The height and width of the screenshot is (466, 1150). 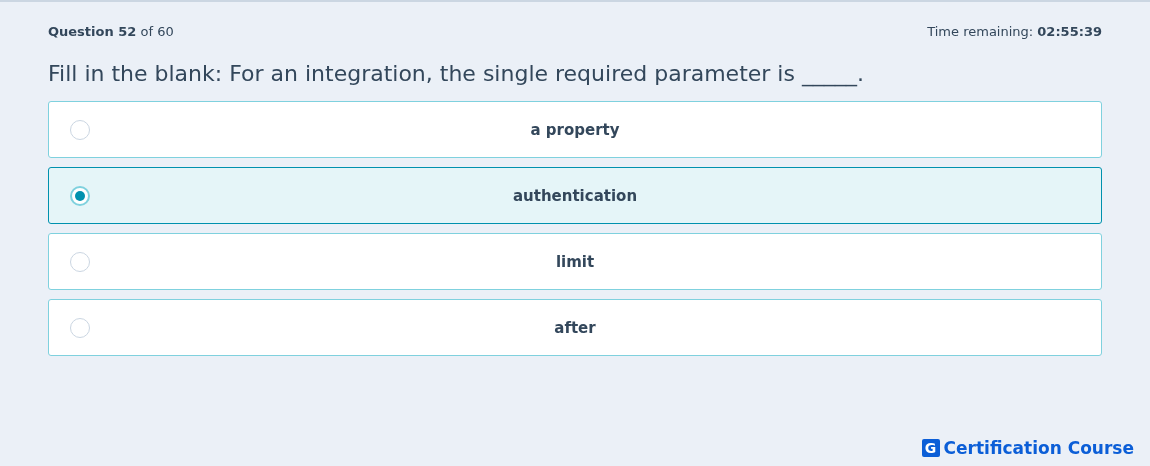 I want to click on question-counter: Question 52 of 60, so click(x=111, y=31).